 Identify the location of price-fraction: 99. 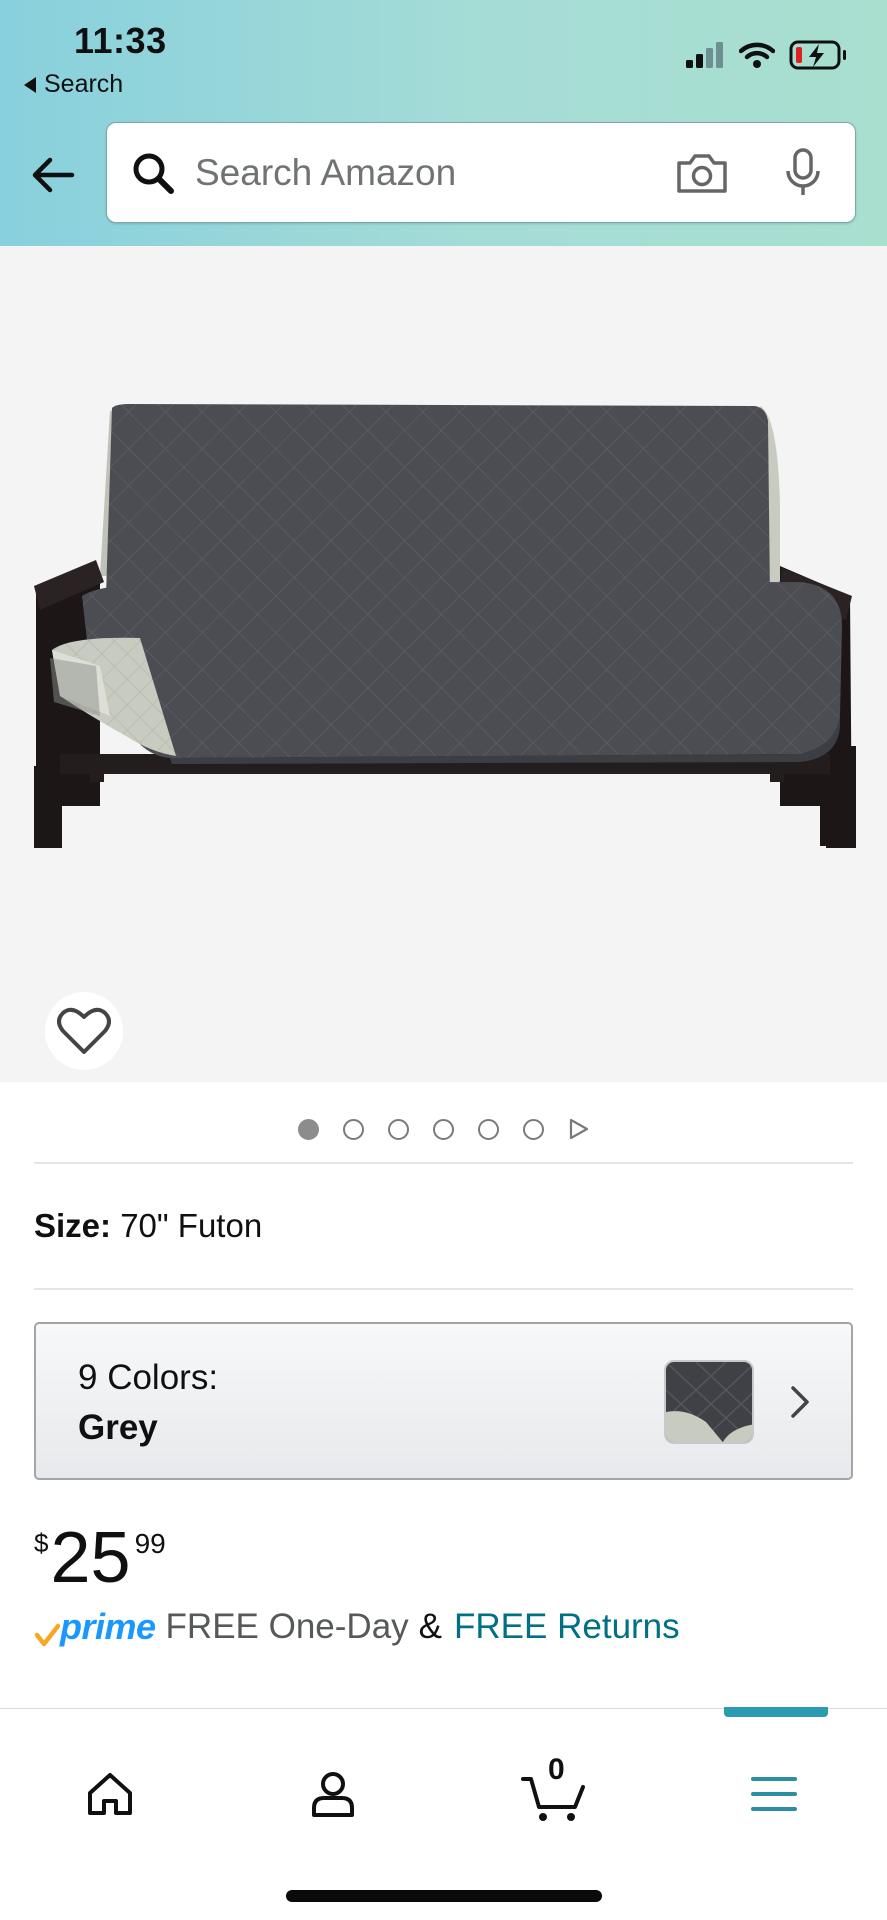
(150, 1543).